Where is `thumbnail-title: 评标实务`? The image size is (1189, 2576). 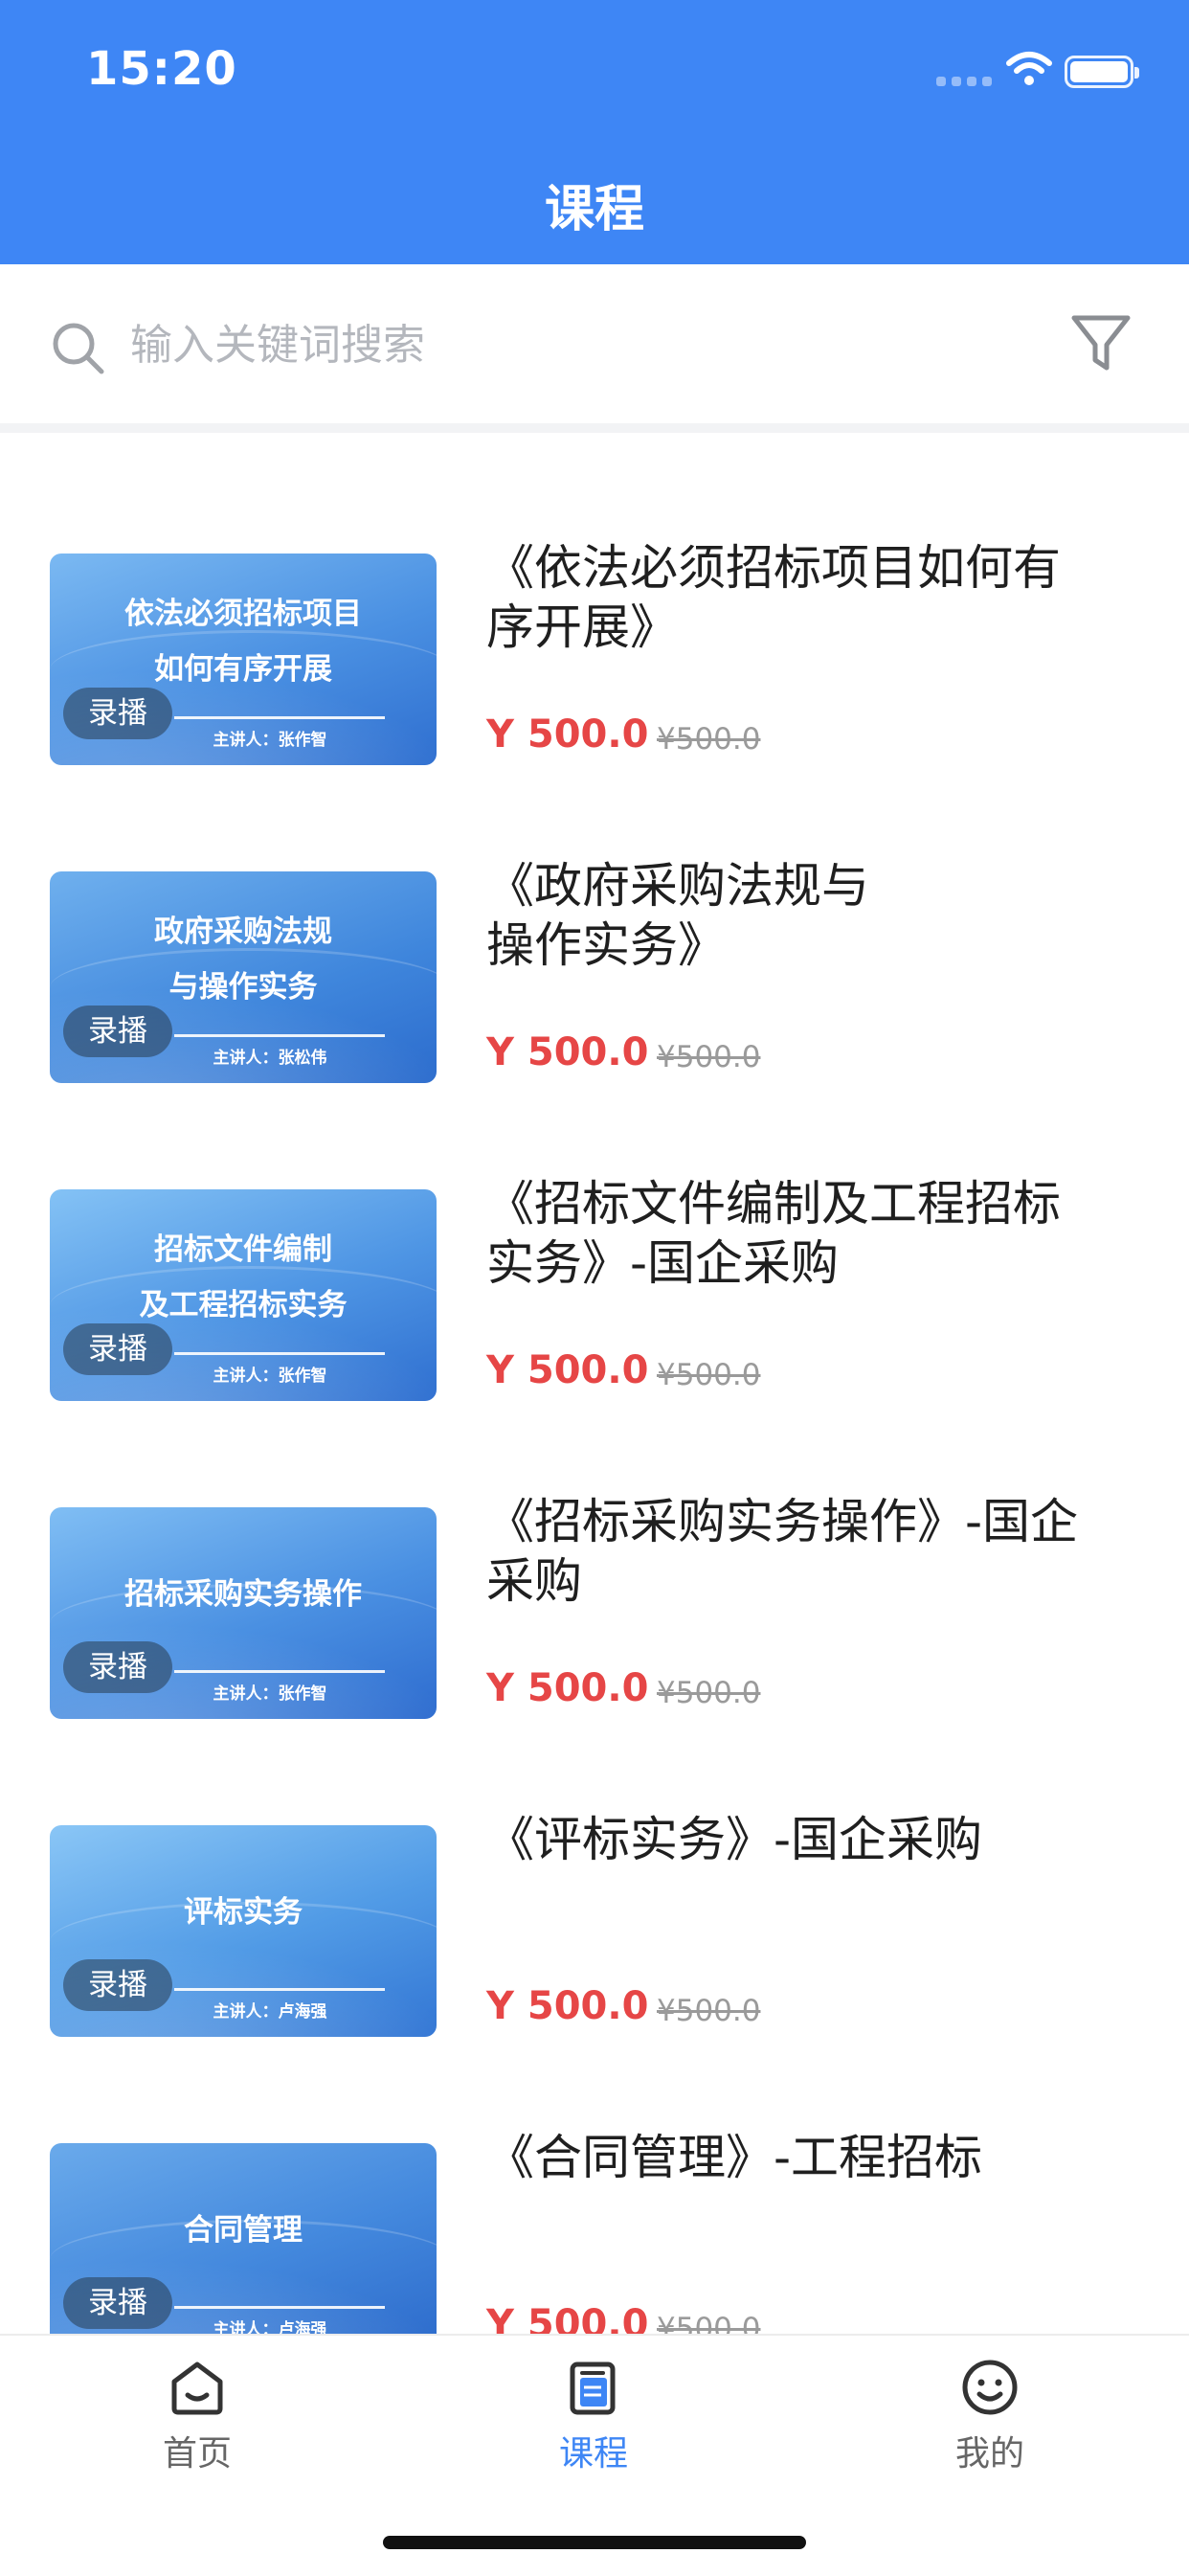 thumbnail-title: 评标实务 is located at coordinates (243, 1912).